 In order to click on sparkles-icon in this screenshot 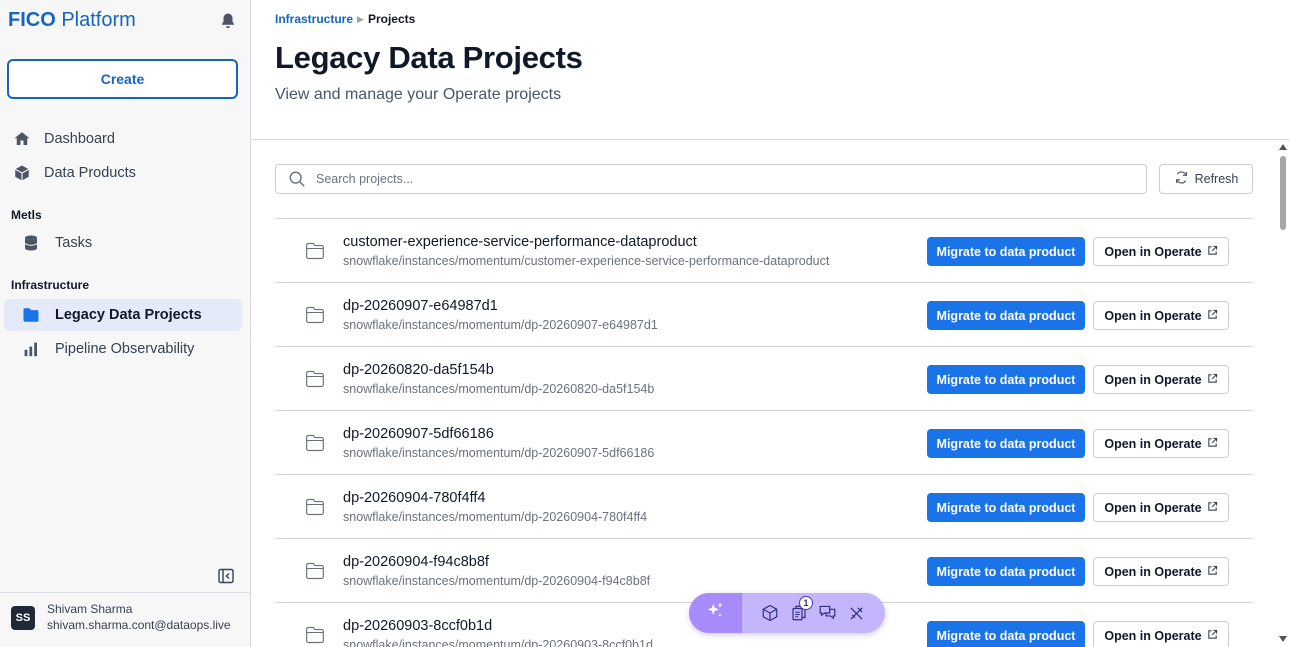, I will do `click(715, 613)`.